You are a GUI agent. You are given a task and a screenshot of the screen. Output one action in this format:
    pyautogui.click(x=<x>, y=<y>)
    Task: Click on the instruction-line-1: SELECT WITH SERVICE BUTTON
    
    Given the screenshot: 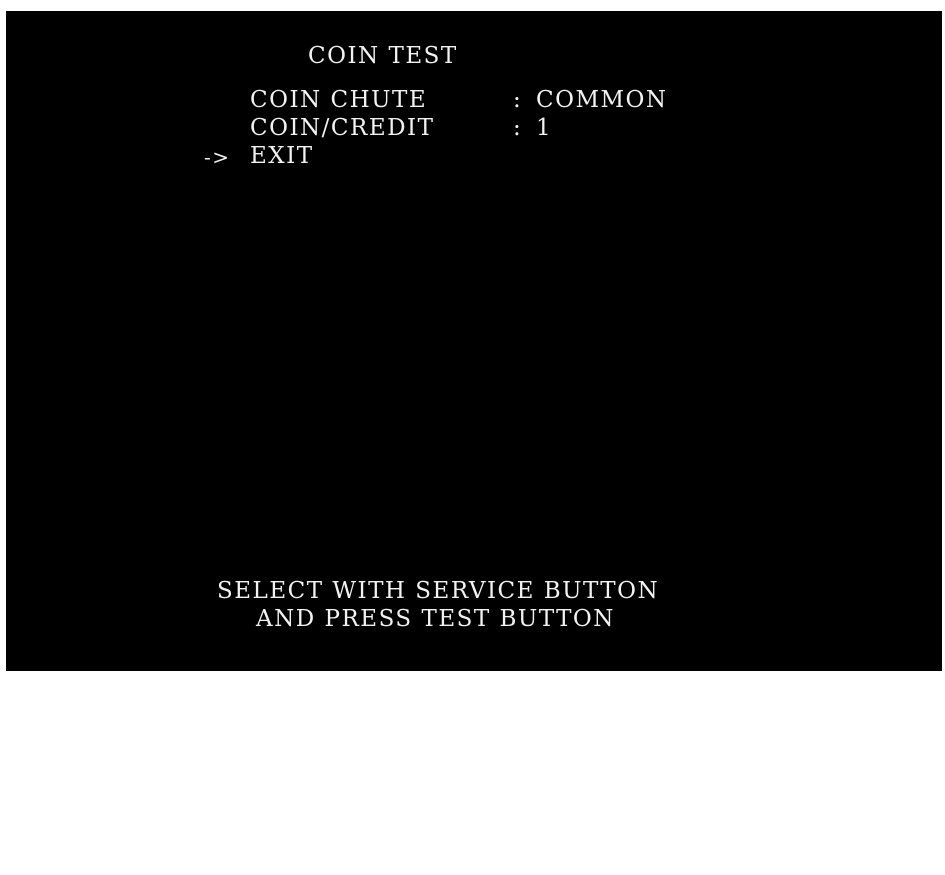 What is the action you would take?
    pyautogui.click(x=438, y=591)
    